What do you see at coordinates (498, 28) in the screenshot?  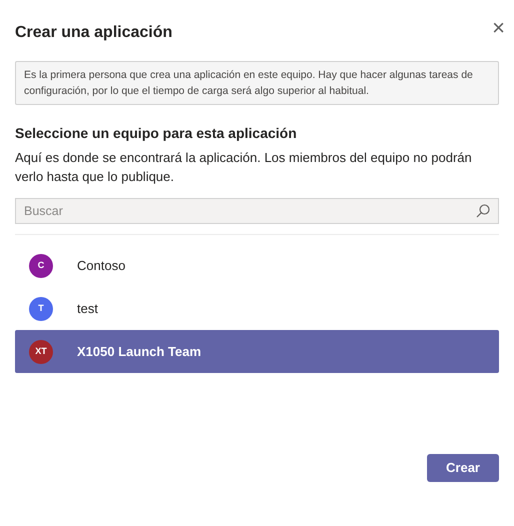 I see `close-button: ×` at bounding box center [498, 28].